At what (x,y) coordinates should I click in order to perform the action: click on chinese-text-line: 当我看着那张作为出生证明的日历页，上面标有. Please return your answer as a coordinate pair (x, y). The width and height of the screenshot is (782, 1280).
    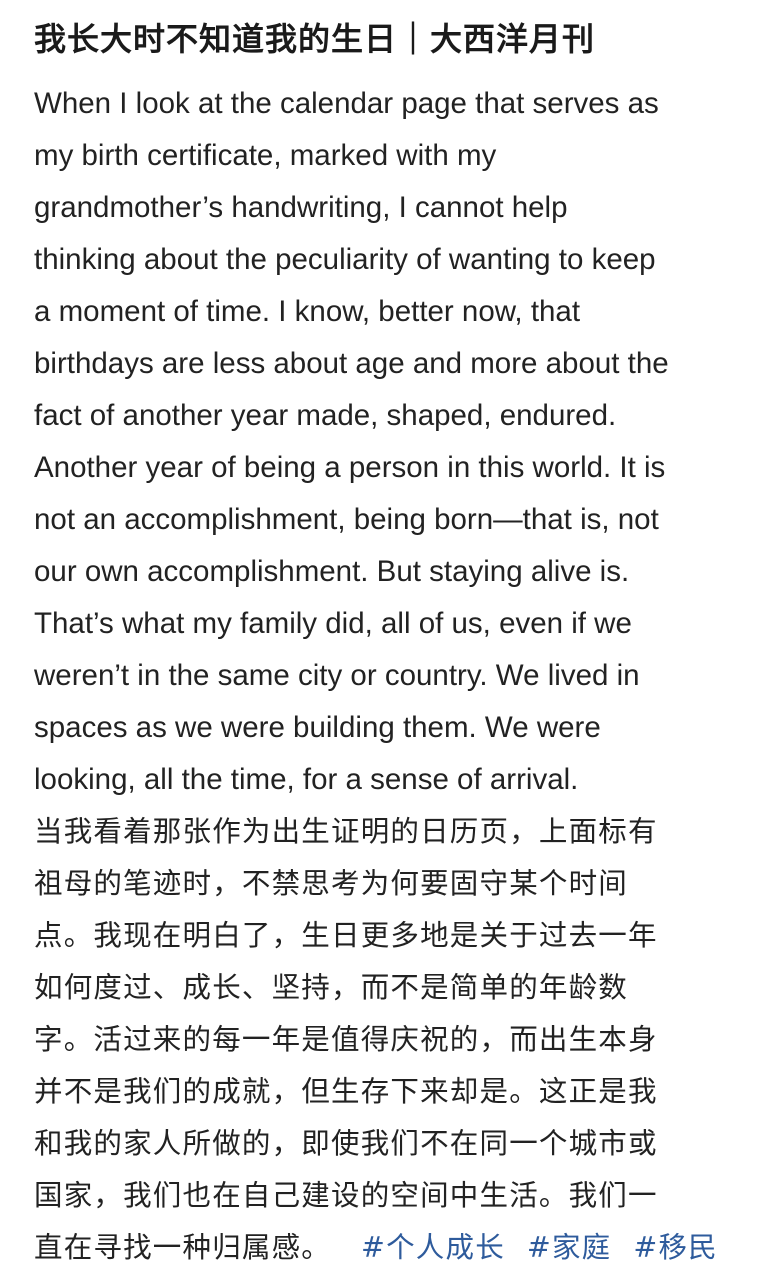
    Looking at the image, I should click on (346, 831).